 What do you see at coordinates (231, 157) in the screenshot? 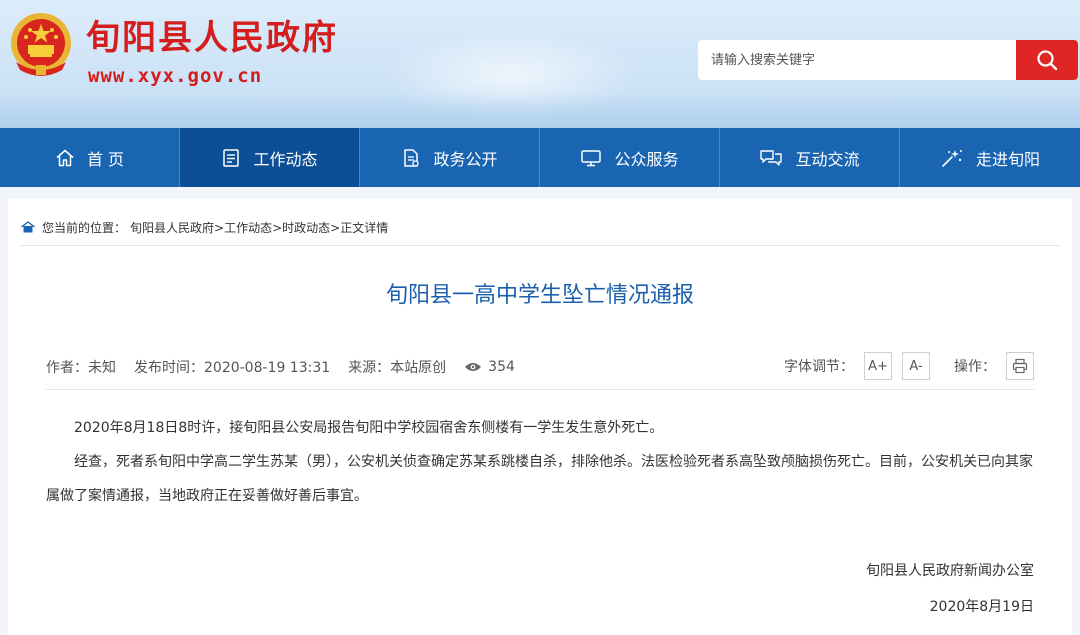
I see `document-icon` at bounding box center [231, 157].